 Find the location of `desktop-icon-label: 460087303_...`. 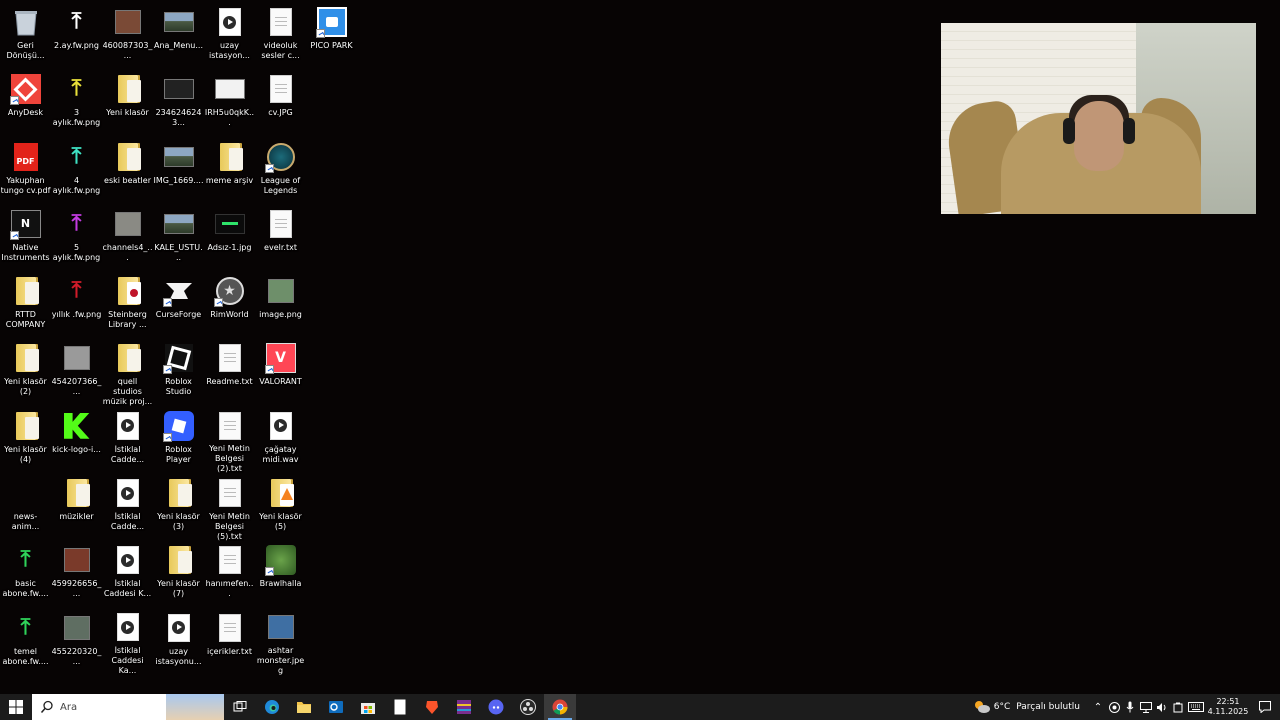

desktop-icon-label: 460087303_... is located at coordinates (127, 50).